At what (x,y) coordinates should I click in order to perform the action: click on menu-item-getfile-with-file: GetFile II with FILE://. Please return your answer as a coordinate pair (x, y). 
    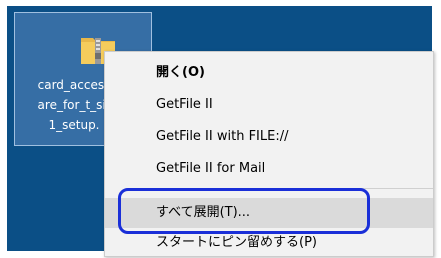
    Looking at the image, I should click on (269, 137).